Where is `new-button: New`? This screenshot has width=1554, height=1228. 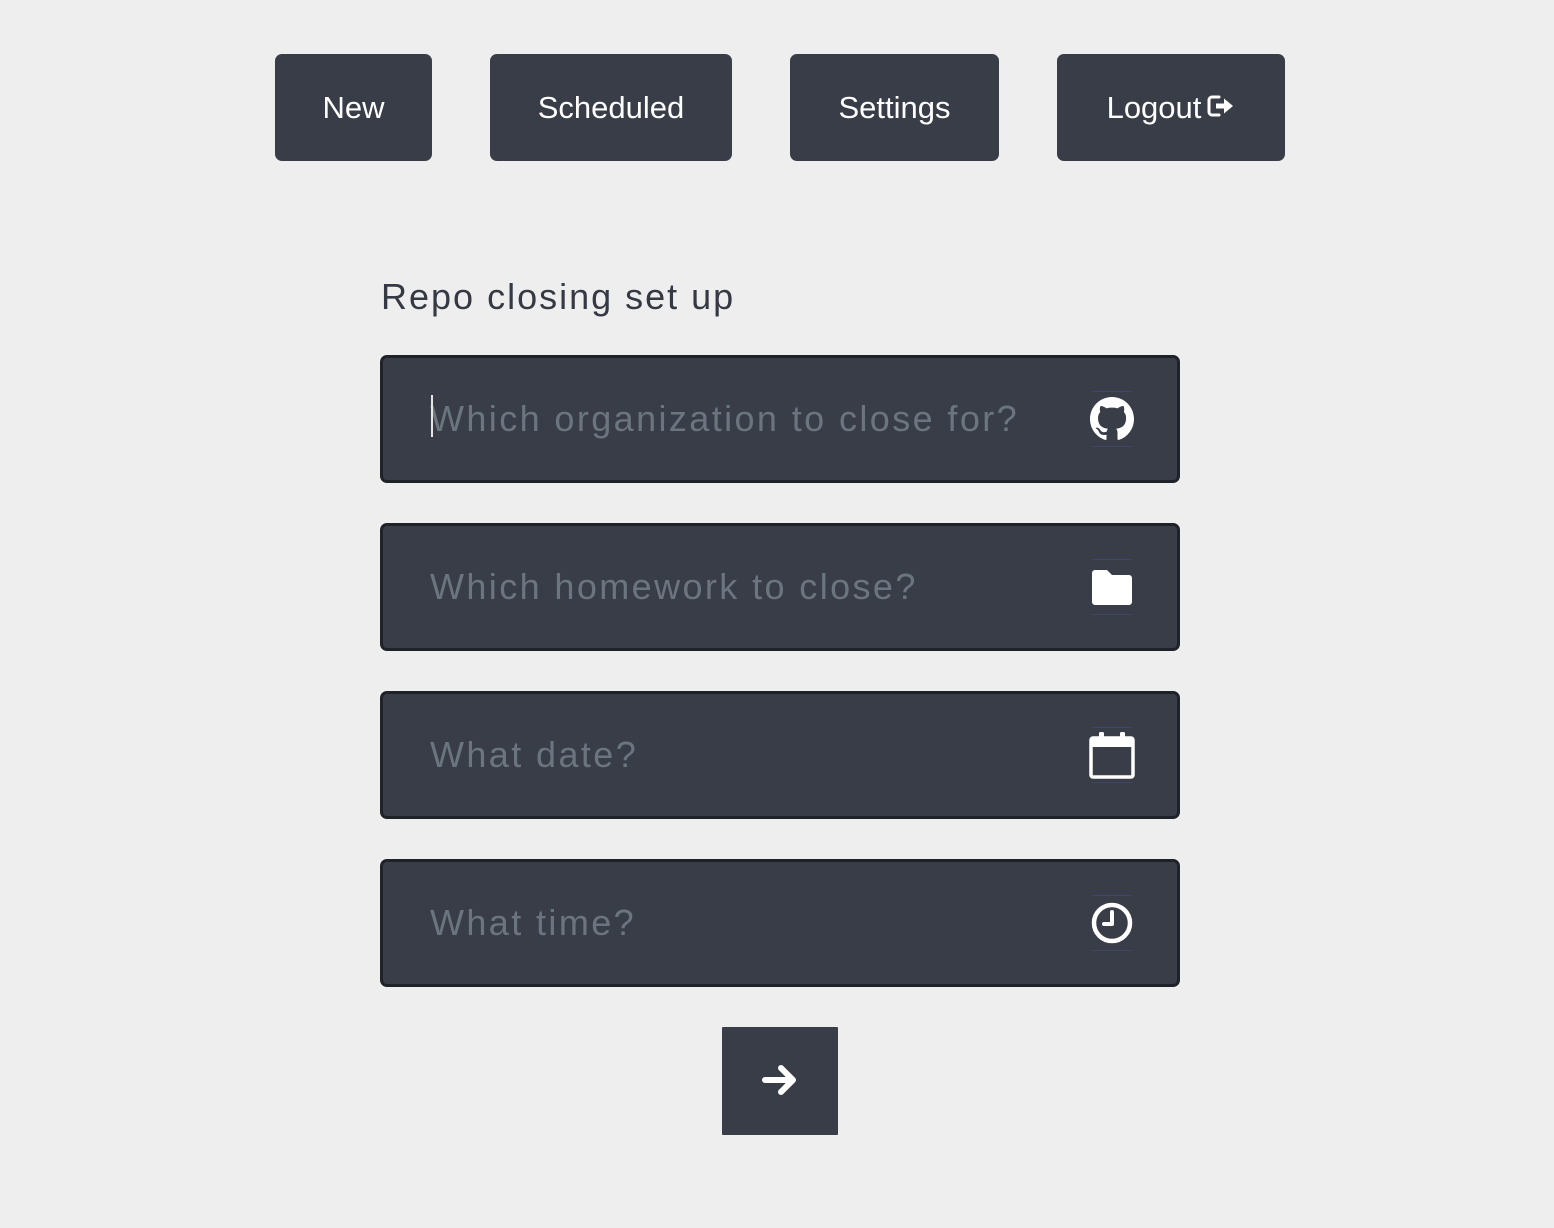 new-button: New is located at coordinates (353, 107).